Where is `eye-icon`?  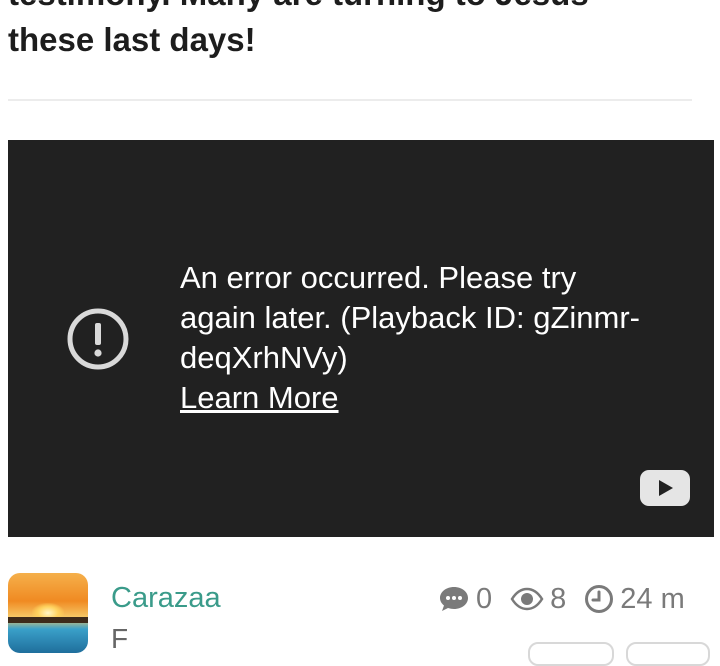
eye-icon is located at coordinates (527, 599).